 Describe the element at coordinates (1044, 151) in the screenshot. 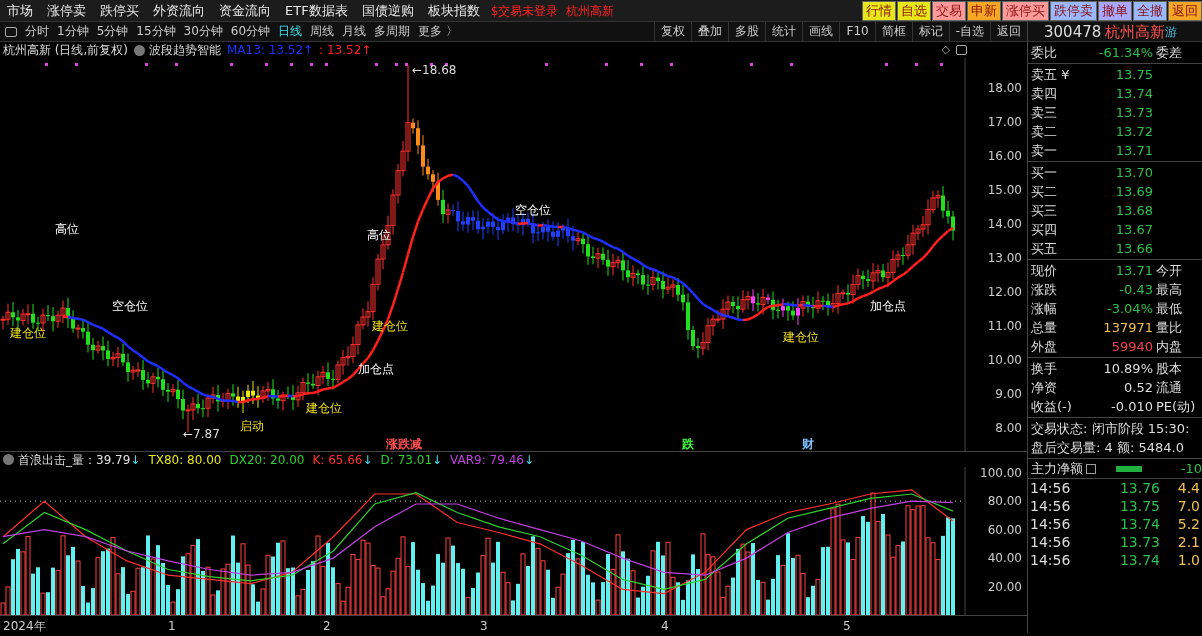

I see `quote-label: 卖一` at that location.